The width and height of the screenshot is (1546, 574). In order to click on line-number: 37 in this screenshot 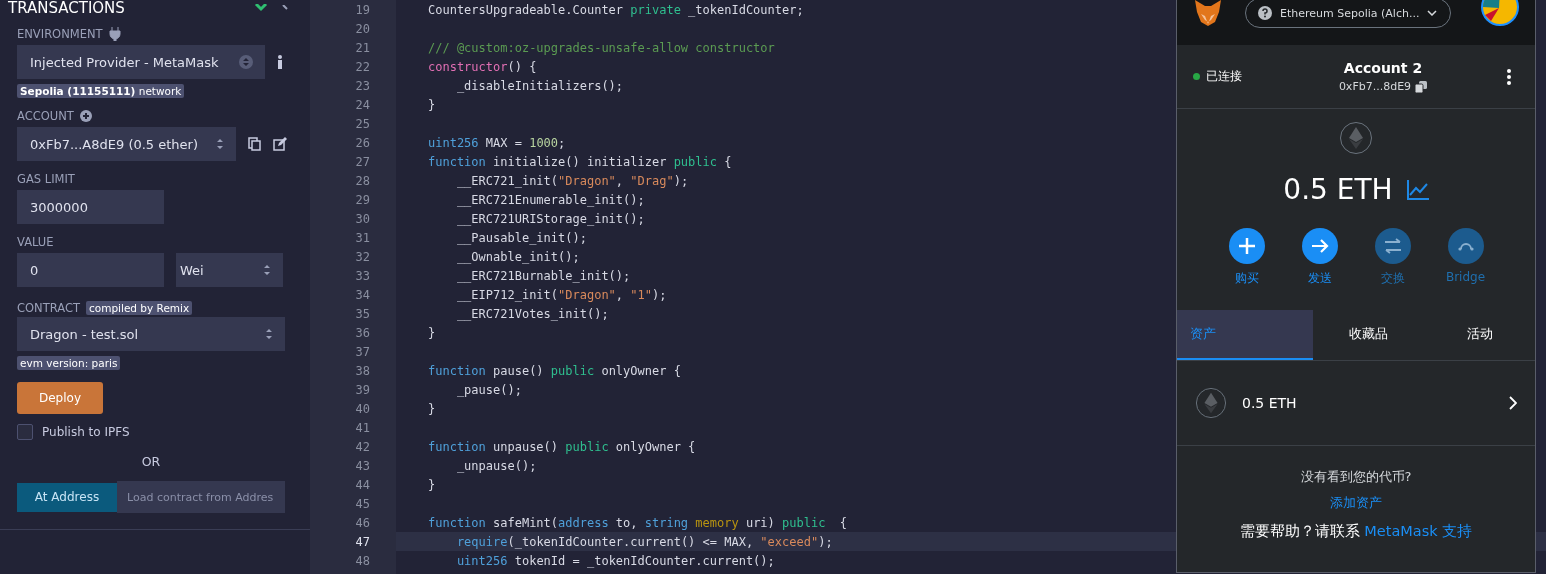, I will do `click(362, 351)`.